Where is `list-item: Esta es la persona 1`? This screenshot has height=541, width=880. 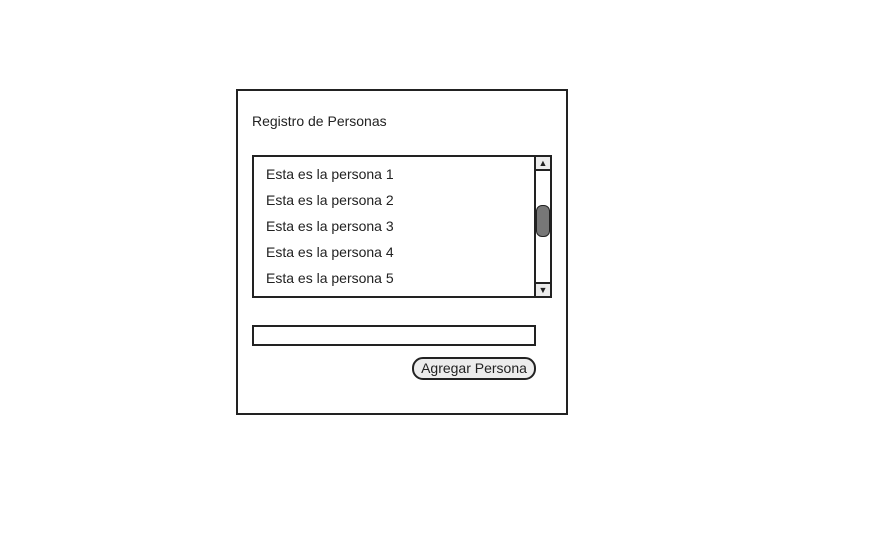 list-item: Esta es la persona 1 is located at coordinates (330, 174).